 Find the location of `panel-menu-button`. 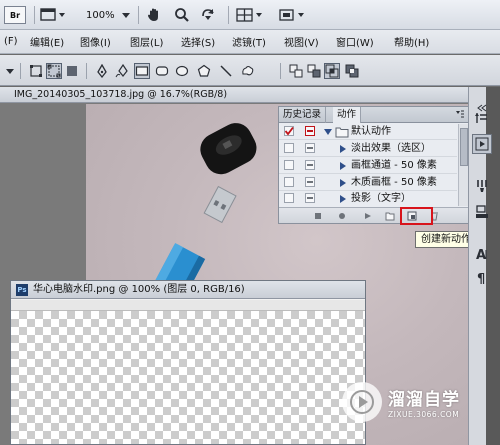

panel-menu-button is located at coordinates (460, 114).